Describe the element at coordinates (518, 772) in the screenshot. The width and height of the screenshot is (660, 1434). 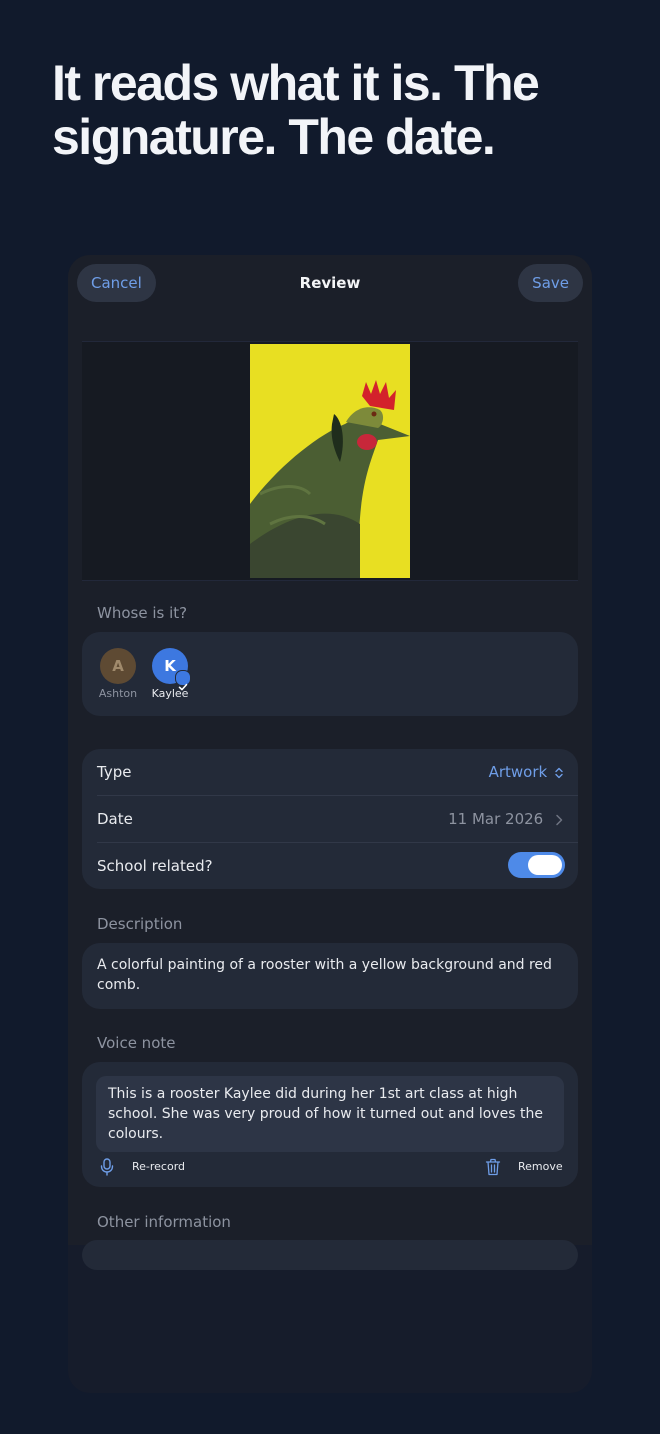
I see `type-value-text: Artwork` at that location.